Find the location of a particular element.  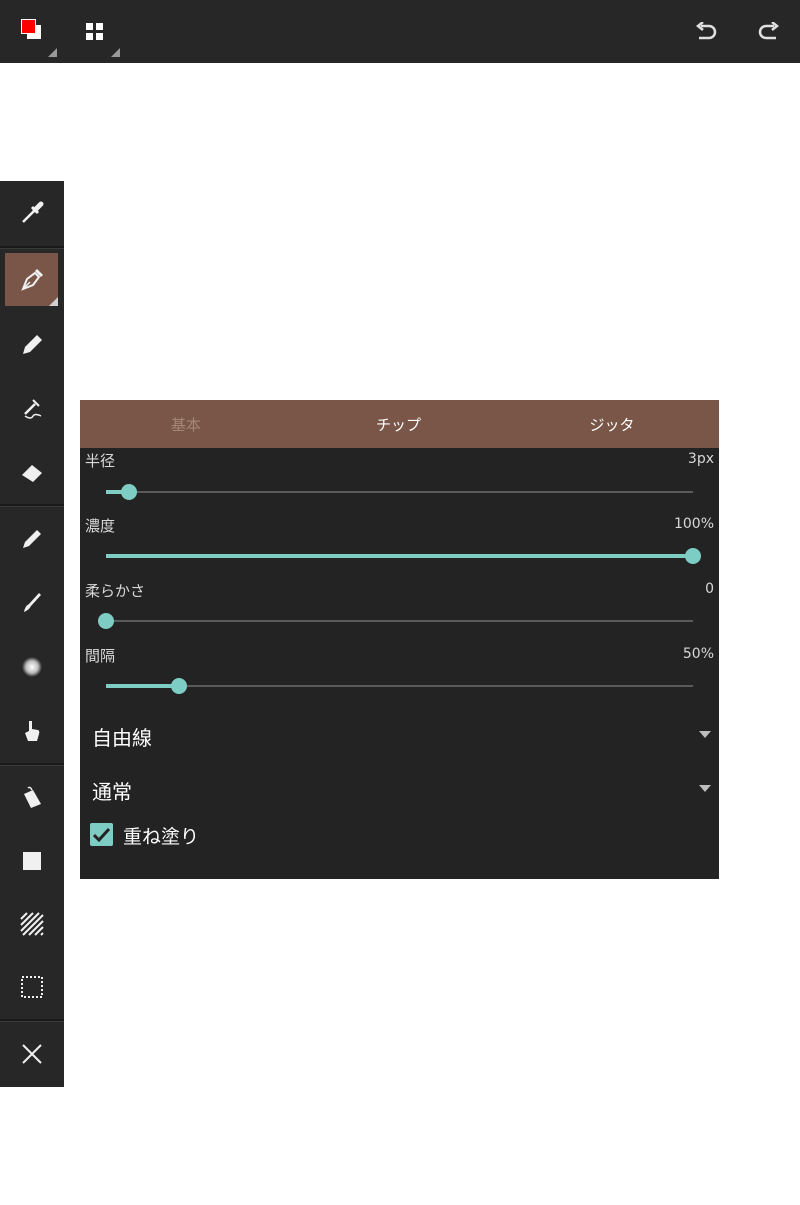

tool-sidebar is located at coordinates (32, 634).